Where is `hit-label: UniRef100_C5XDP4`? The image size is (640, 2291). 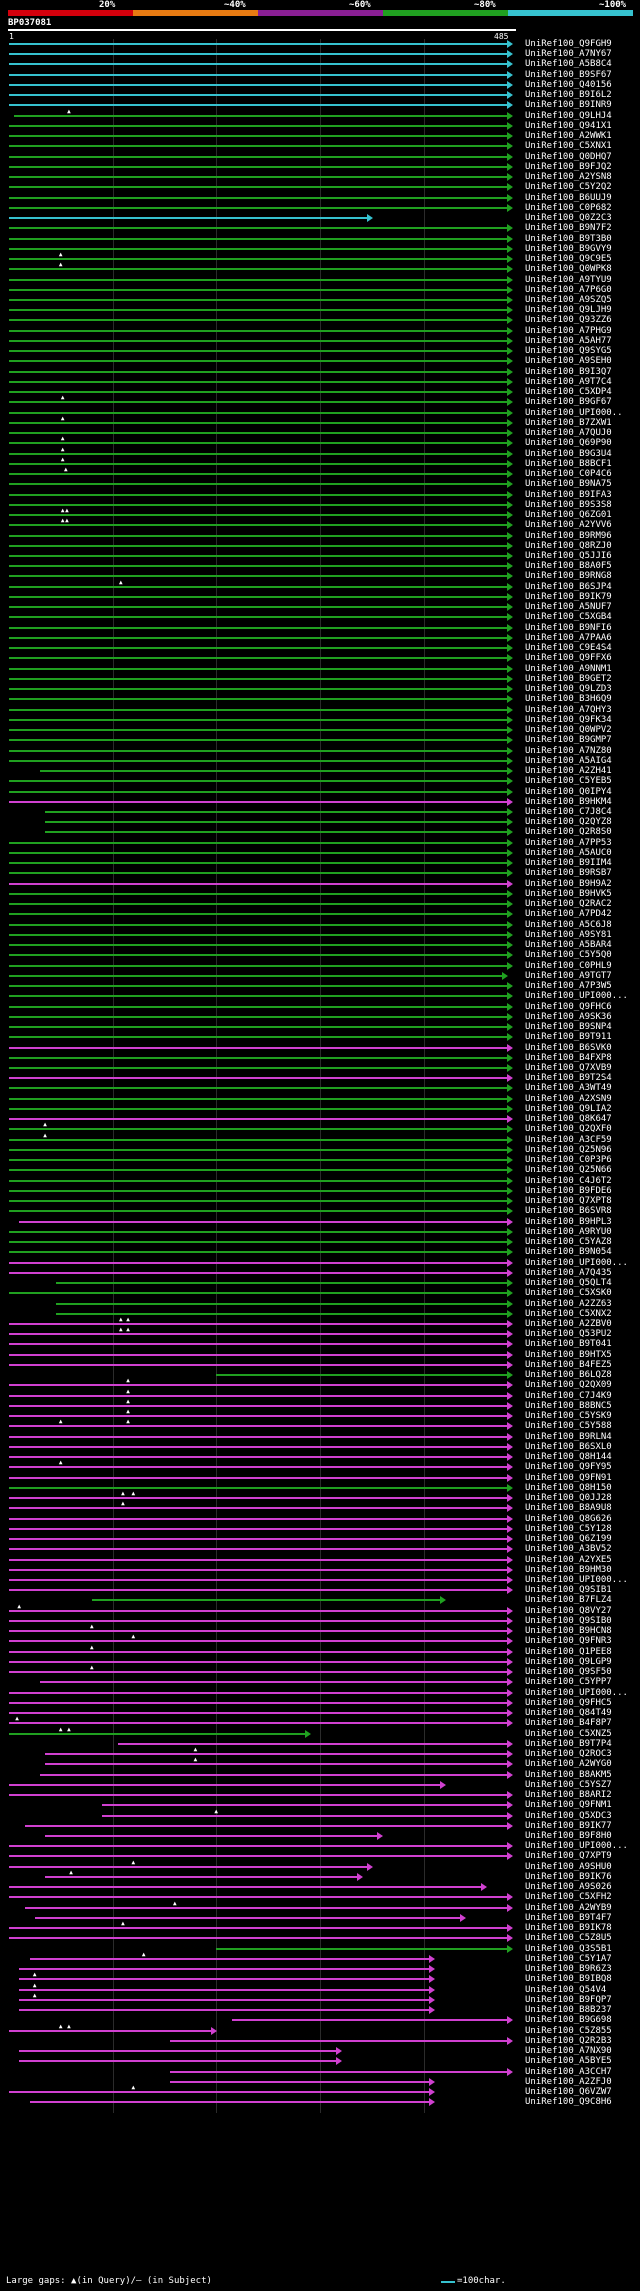 hit-label: UniRef100_C5XDP4 is located at coordinates (568, 392).